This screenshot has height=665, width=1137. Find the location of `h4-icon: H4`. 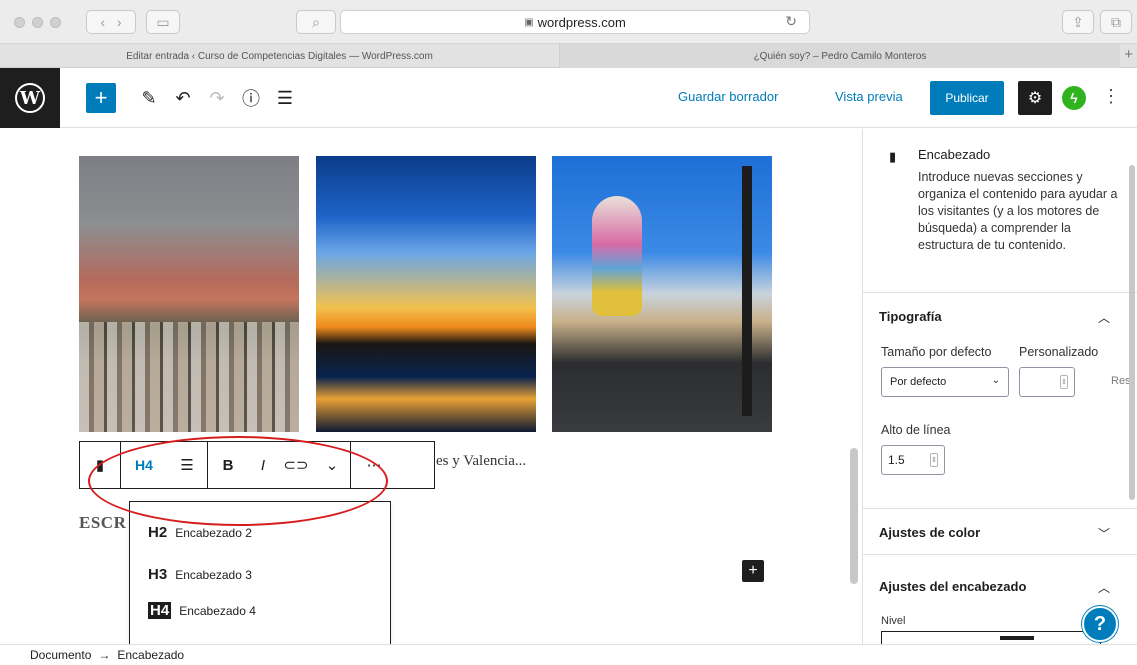

h4-icon: H4 is located at coordinates (160, 610).